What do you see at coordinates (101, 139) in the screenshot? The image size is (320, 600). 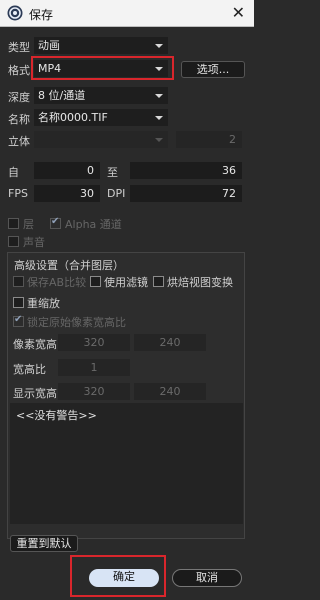 I see `stereo-dropdown` at bounding box center [101, 139].